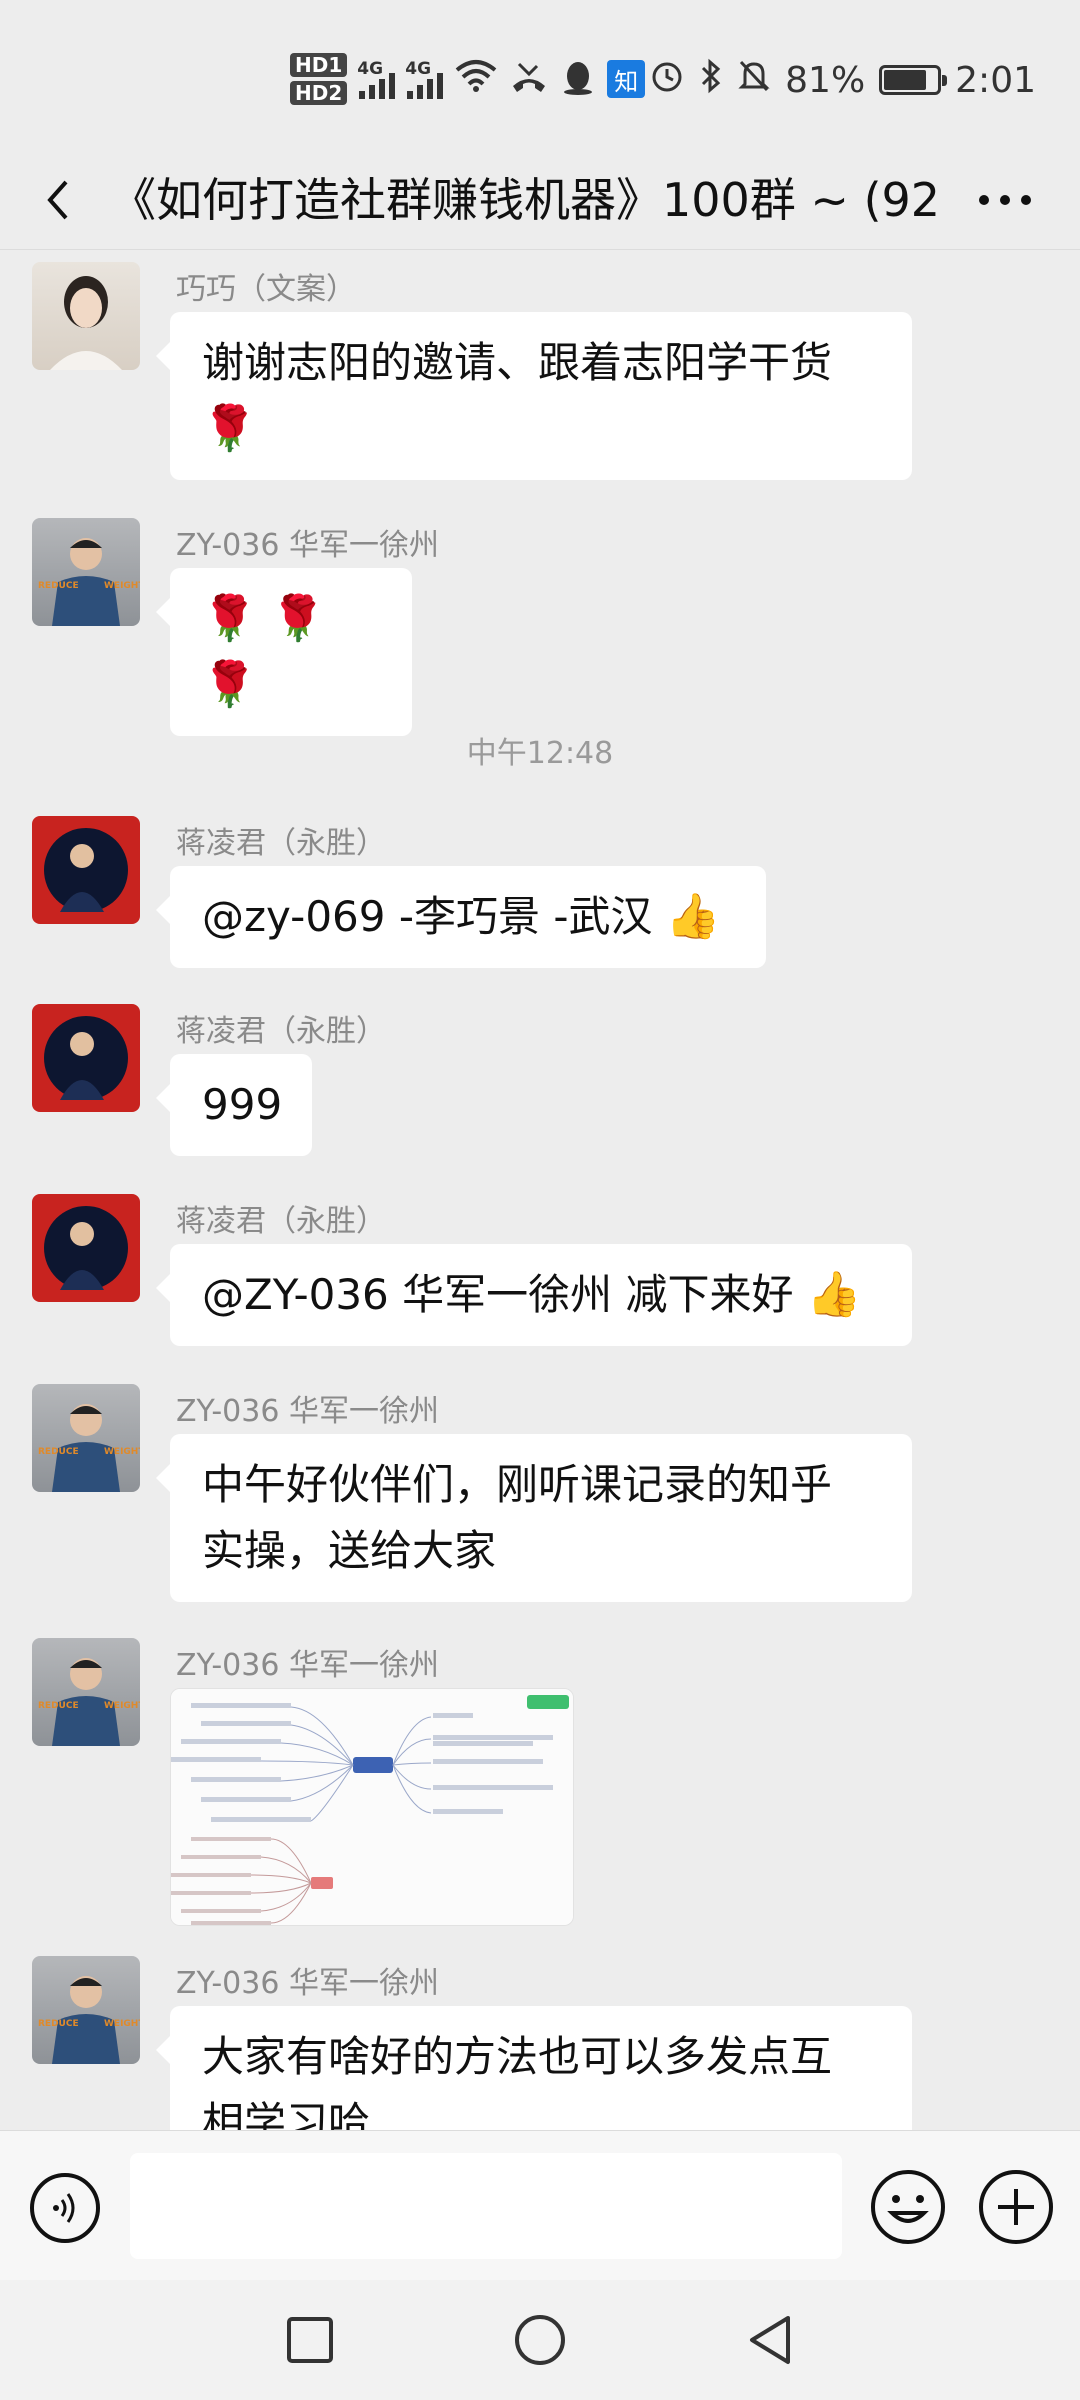  Describe the element at coordinates (626, 79) in the screenshot. I see `zhihu-icon: 知` at that location.